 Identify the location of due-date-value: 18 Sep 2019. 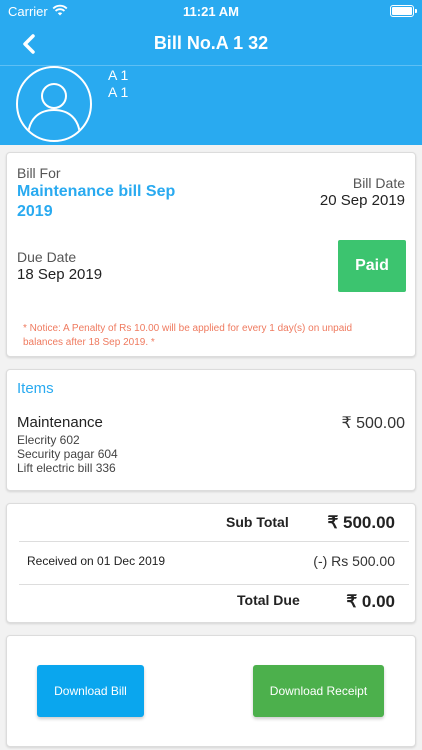
(60, 274).